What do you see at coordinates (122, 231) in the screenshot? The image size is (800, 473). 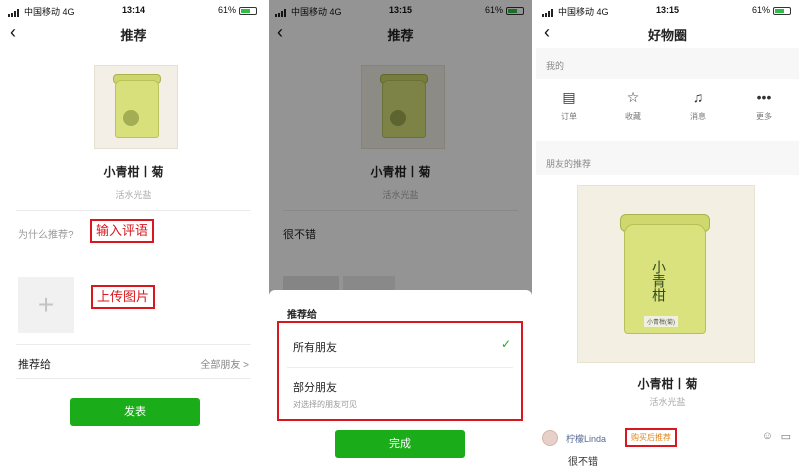 I see `comment-input-annotation: 输入评语` at bounding box center [122, 231].